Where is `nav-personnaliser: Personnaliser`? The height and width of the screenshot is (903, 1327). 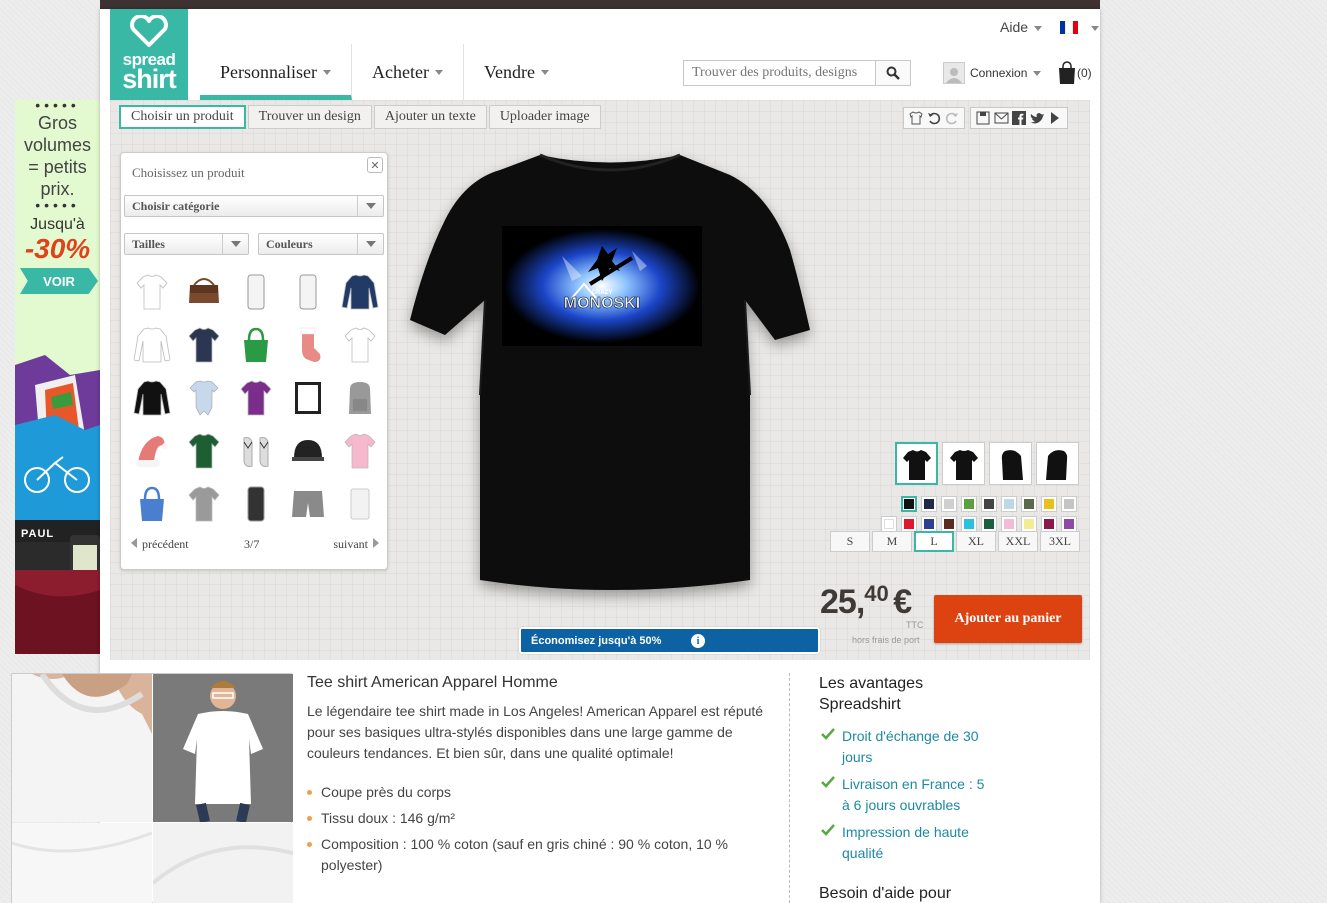 nav-personnaliser: Personnaliser is located at coordinates (276, 72).